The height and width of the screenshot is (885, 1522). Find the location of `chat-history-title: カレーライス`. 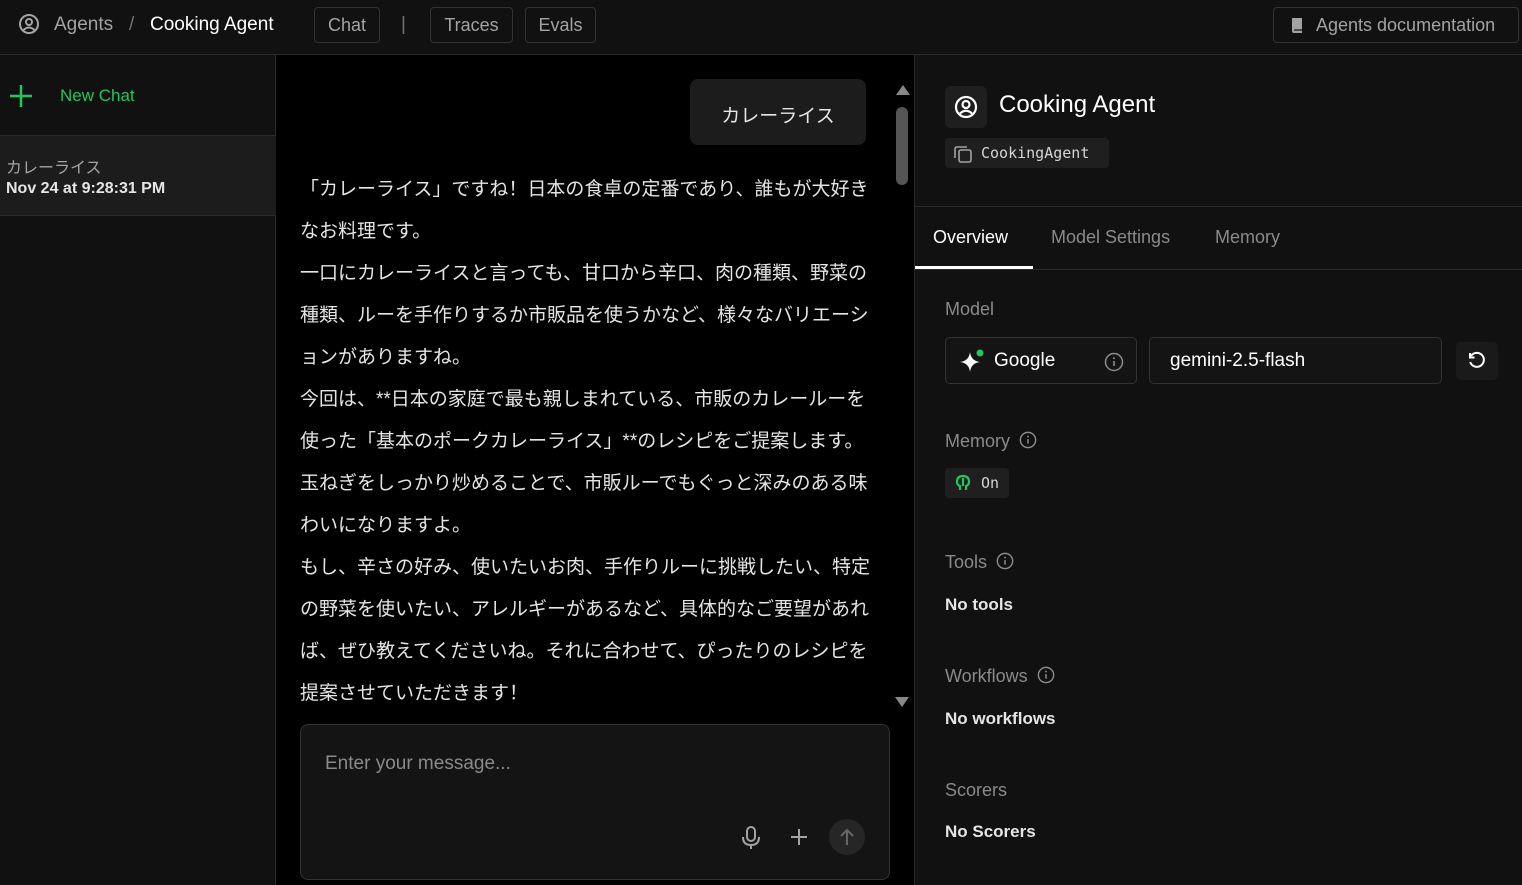

chat-history-title: カレーライス is located at coordinates (54, 168).